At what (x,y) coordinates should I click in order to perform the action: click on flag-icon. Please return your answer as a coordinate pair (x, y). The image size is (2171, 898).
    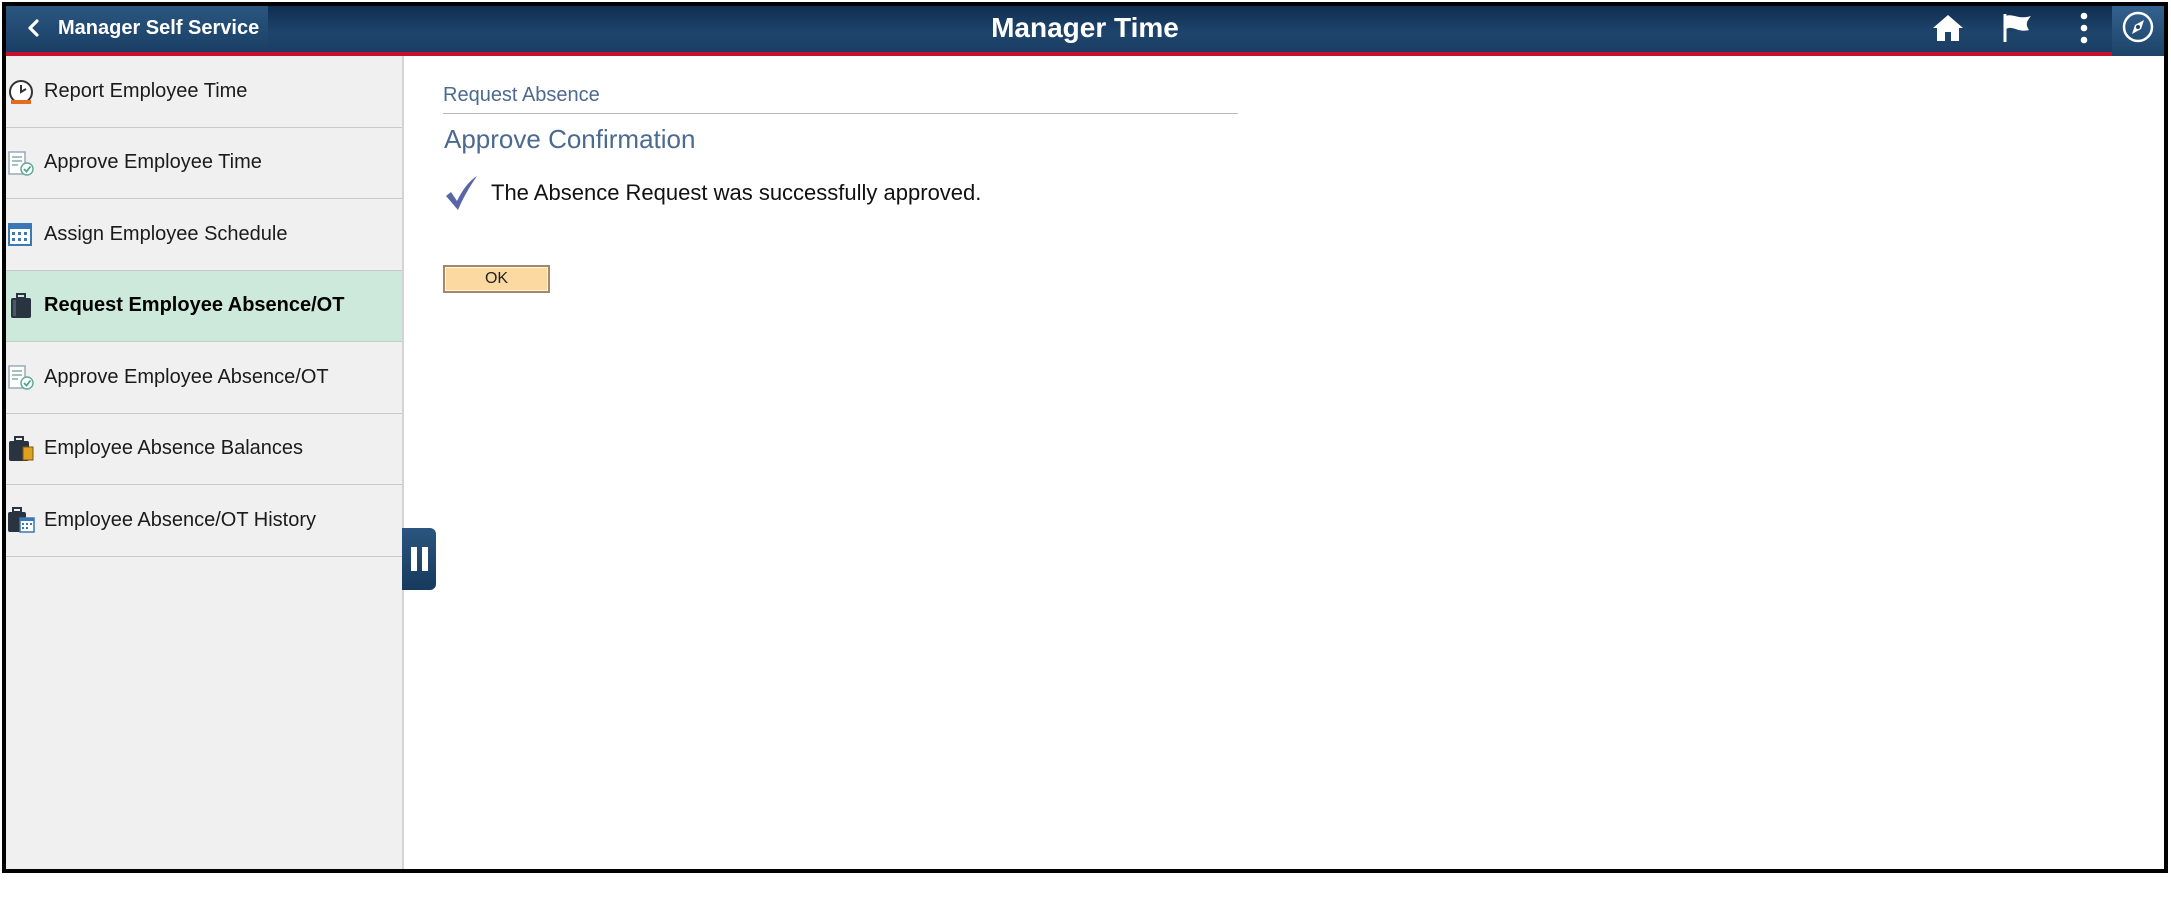
    Looking at the image, I should click on (2017, 28).